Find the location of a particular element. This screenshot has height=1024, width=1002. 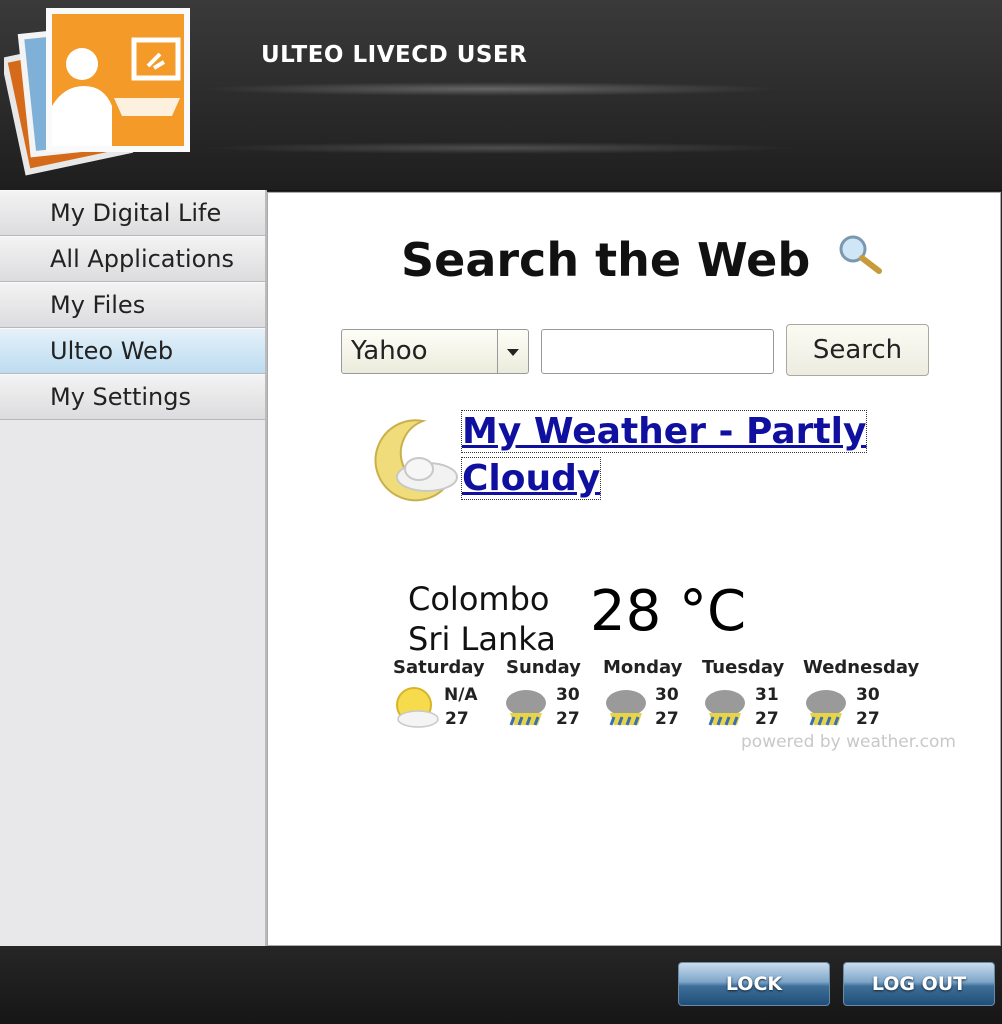

user-photo-icon is located at coordinates (97, 92).